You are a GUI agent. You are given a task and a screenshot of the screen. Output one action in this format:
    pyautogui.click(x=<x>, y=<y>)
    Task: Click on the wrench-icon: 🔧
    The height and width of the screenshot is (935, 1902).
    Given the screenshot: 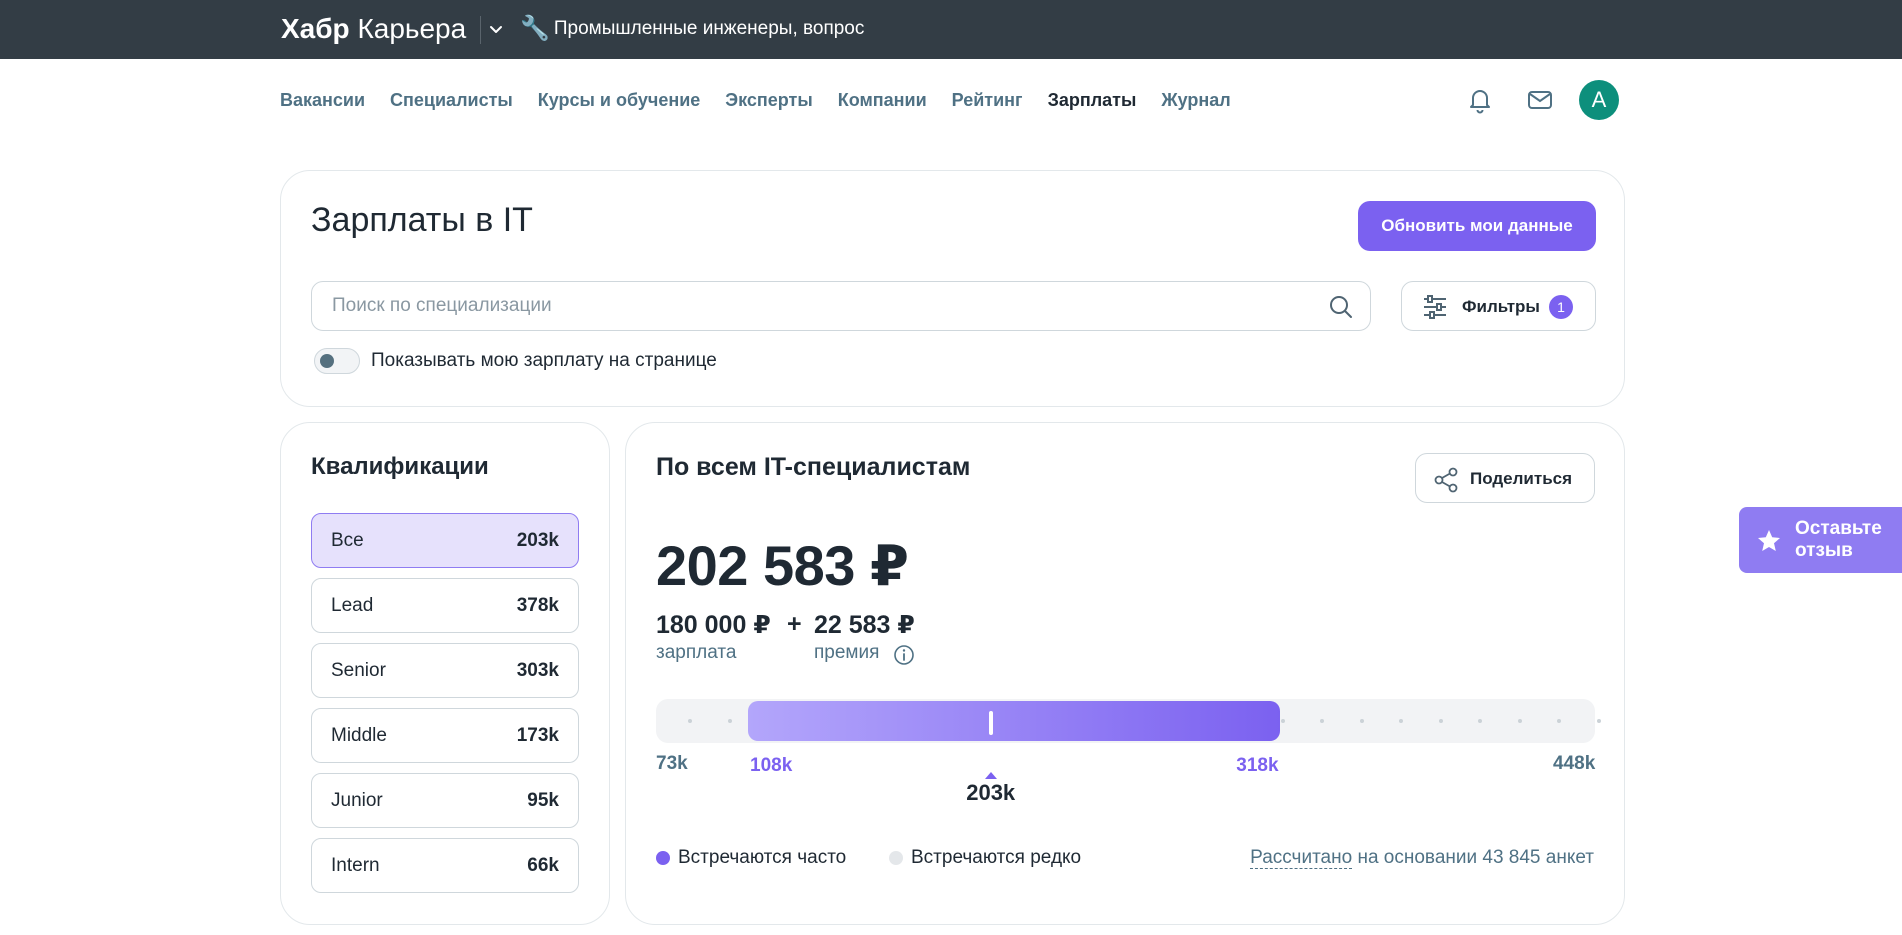 What is the action you would take?
    pyautogui.click(x=535, y=28)
    